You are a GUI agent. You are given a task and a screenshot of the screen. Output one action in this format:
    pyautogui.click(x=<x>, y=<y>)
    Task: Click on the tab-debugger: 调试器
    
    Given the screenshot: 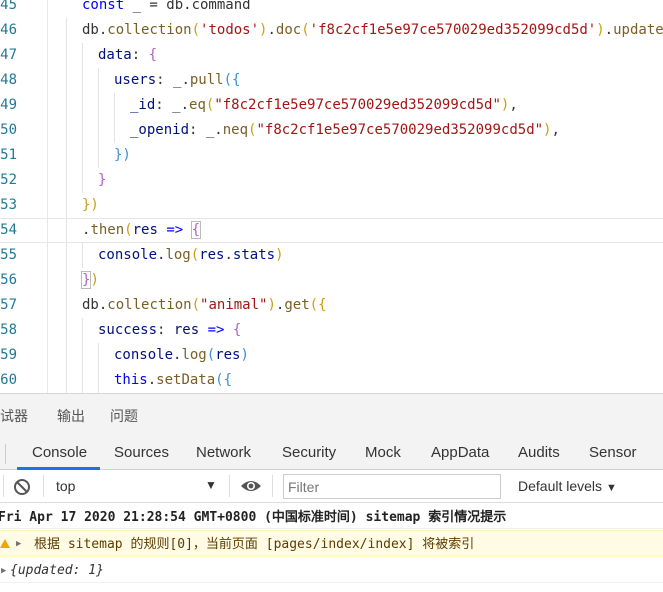 What is the action you would take?
    pyautogui.click(x=14, y=416)
    